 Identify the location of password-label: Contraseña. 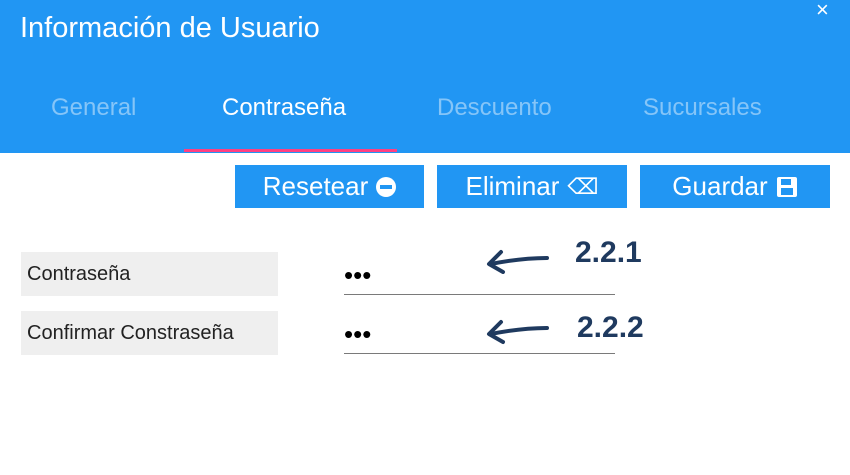
(149, 274).